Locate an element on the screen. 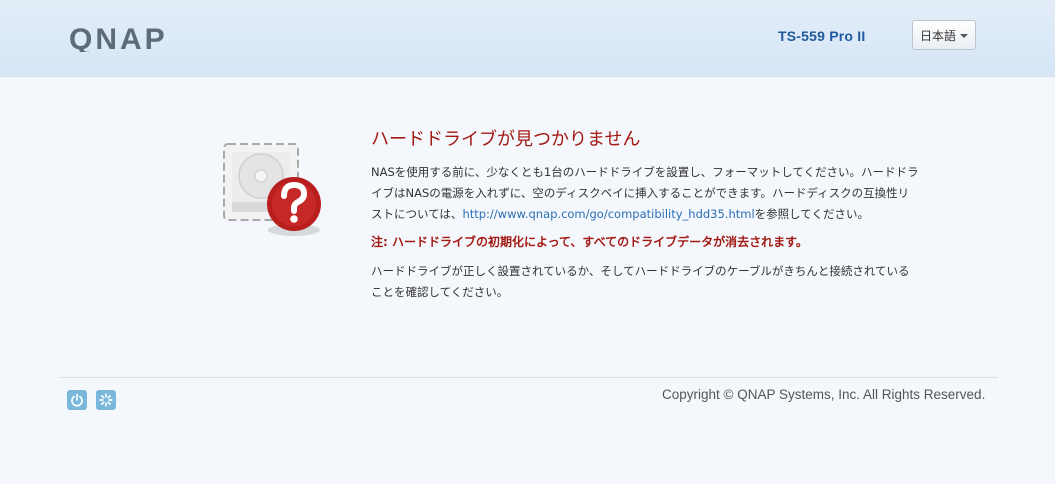 The image size is (1055, 484). hard-drive-missing-illustration is located at coordinates (272, 189).